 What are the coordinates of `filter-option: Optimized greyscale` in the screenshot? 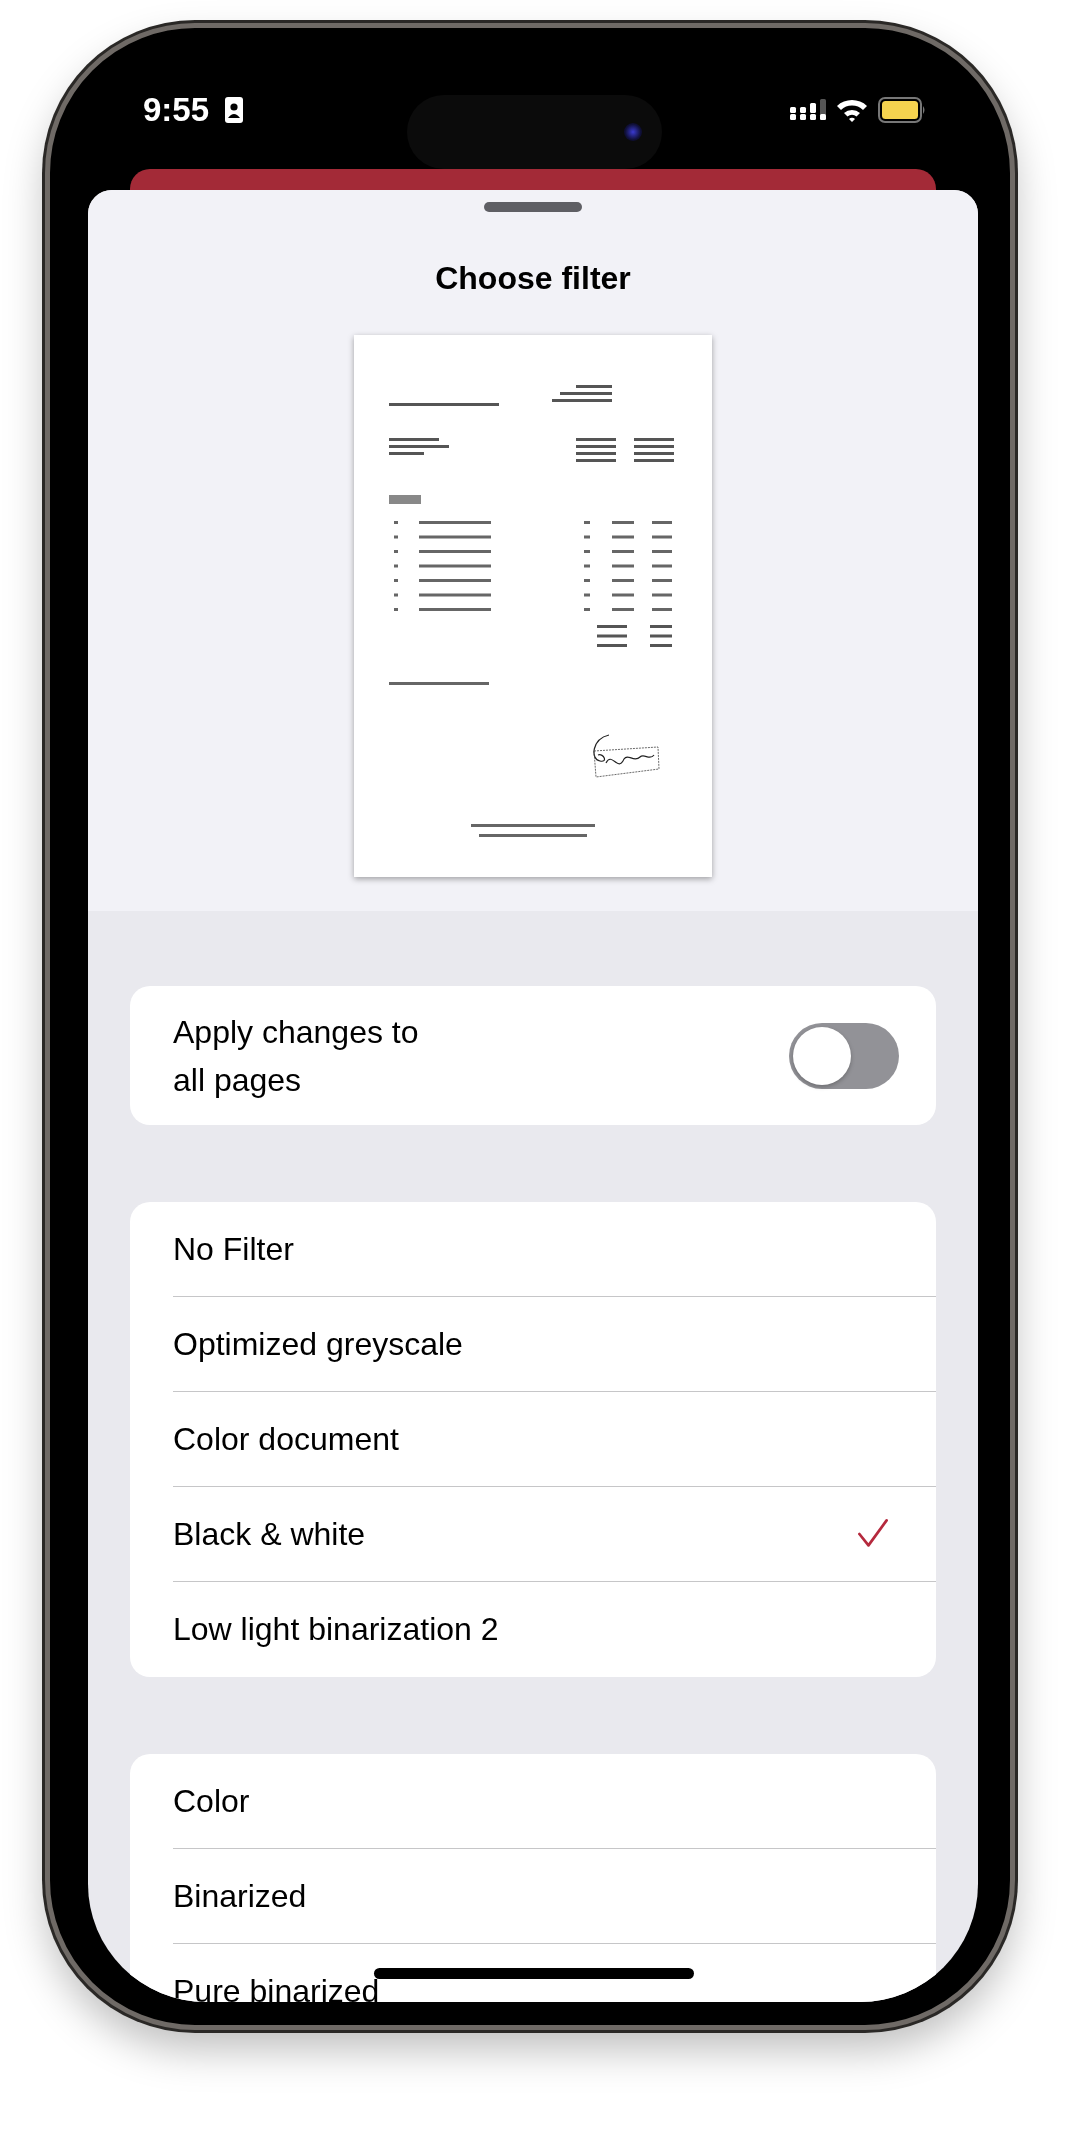 It's located at (554, 1344).